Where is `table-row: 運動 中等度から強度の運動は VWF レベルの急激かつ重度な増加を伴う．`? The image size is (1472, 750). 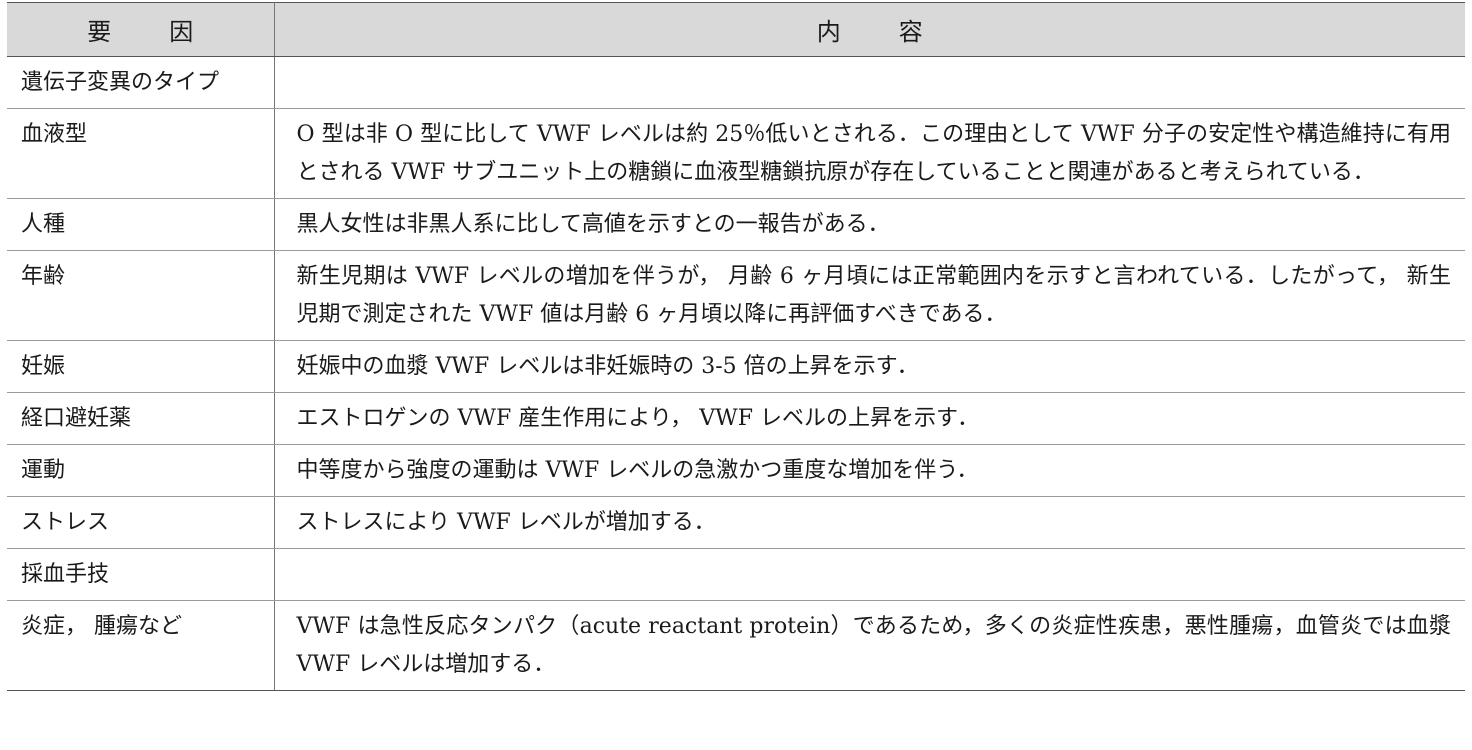
table-row: 運動 中等度から強度の運動は VWF レベルの急激かつ重度な増加を伴う． is located at coordinates (736, 470).